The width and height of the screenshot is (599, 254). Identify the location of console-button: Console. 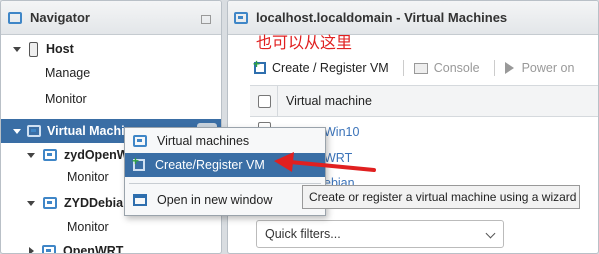
(446, 68).